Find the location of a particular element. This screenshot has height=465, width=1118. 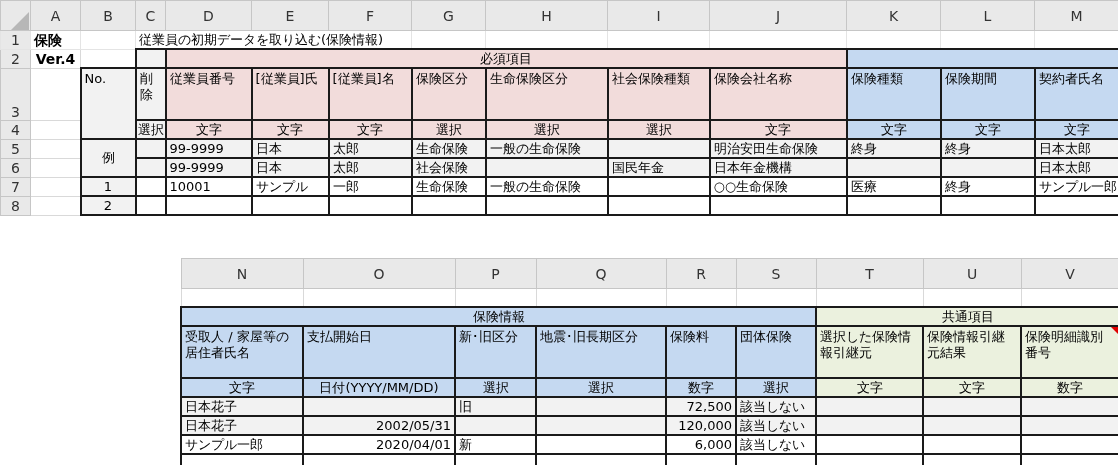

column-header: P is located at coordinates (495, 273).